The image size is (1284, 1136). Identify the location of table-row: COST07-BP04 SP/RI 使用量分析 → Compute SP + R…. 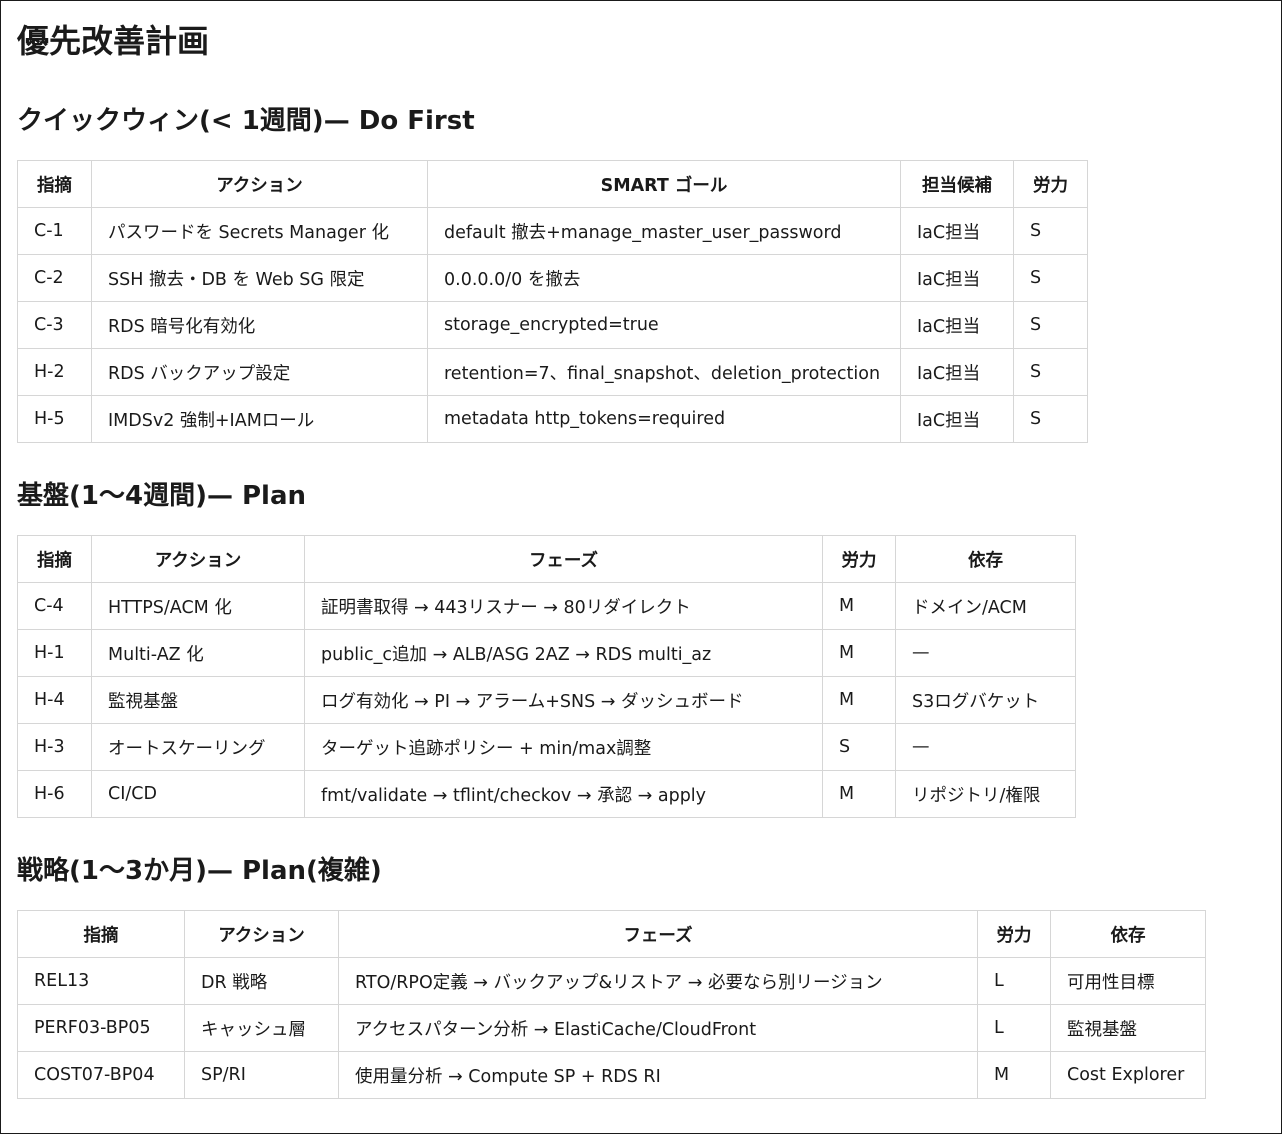
(611, 1075).